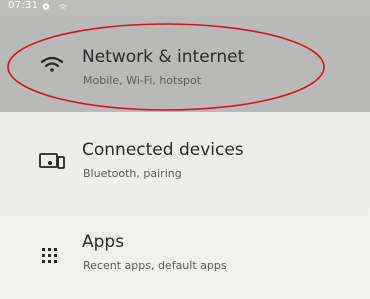  What do you see at coordinates (49, 255) in the screenshot?
I see `apps-grid-icon` at bounding box center [49, 255].